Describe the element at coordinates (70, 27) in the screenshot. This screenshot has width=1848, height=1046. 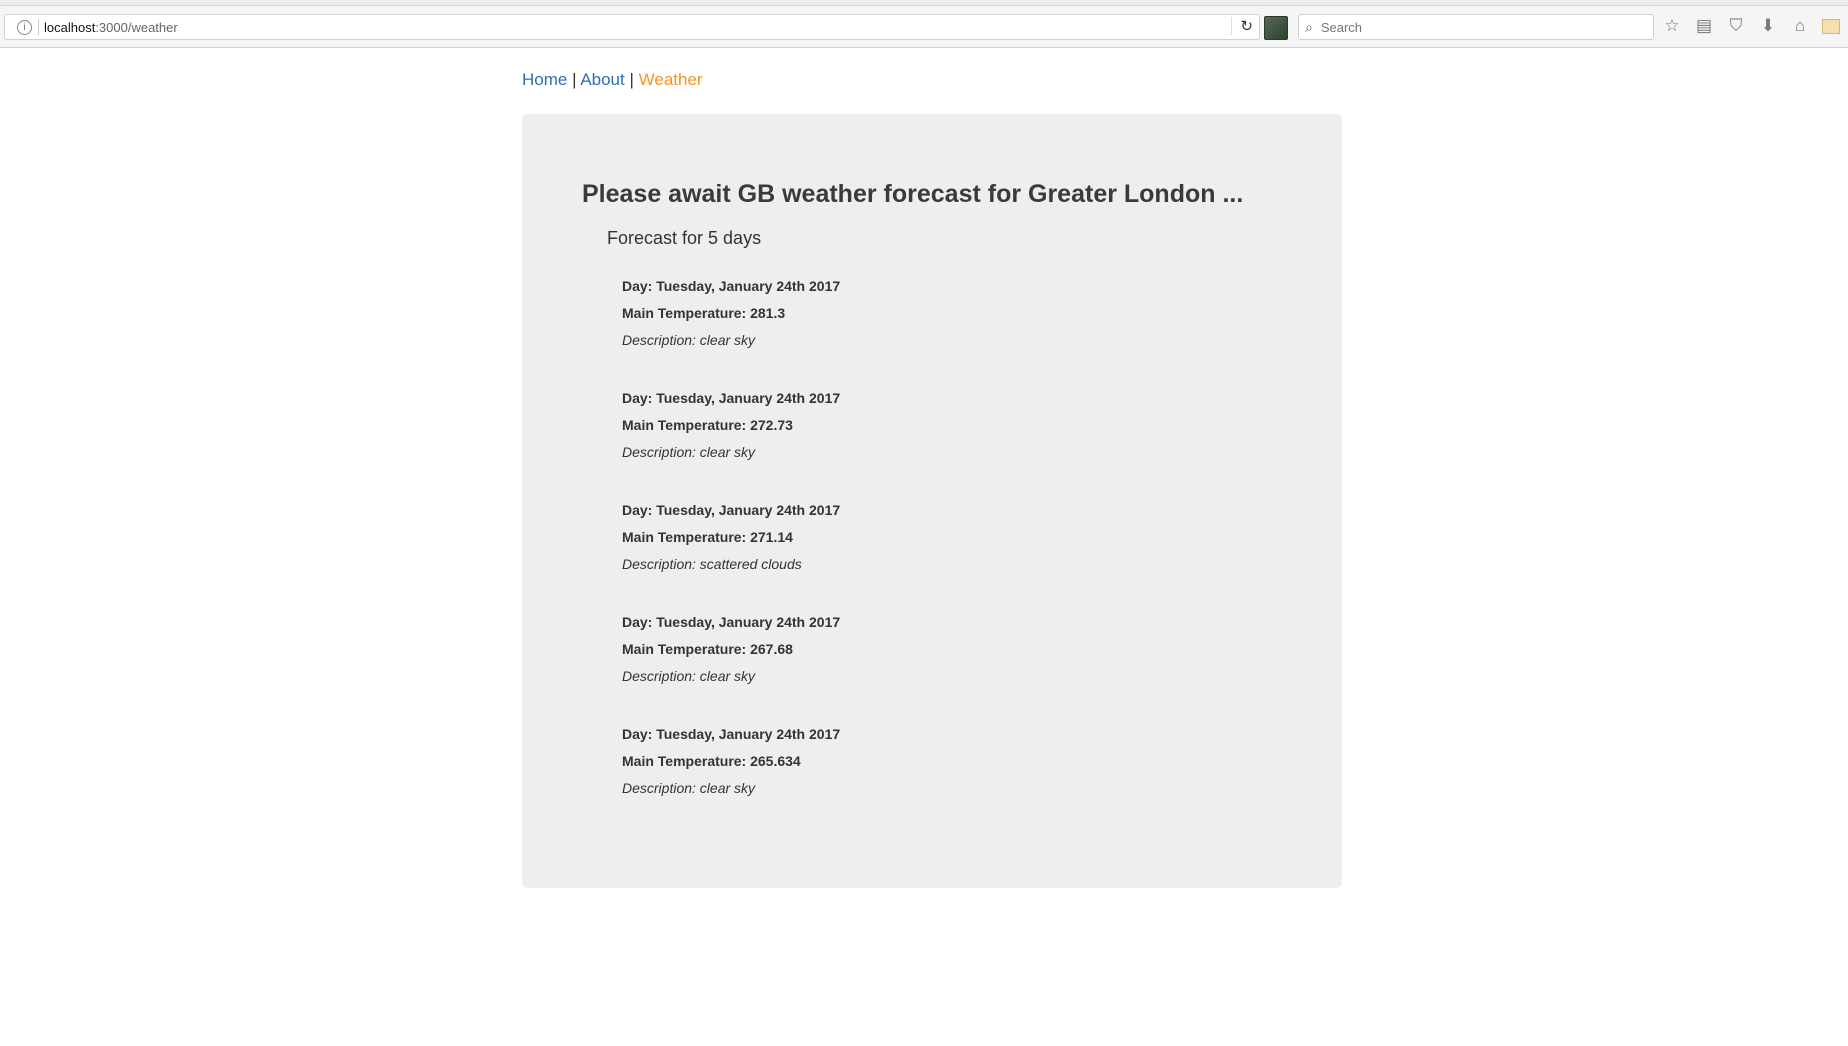
I see `url-host: localhost` at that location.